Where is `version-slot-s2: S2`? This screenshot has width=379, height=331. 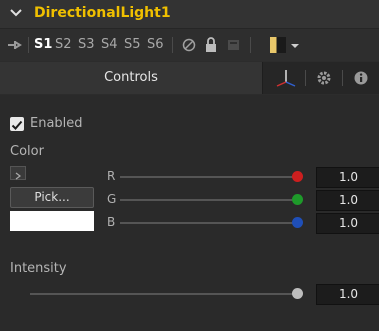 version-slot-s2: S2 is located at coordinates (63, 45).